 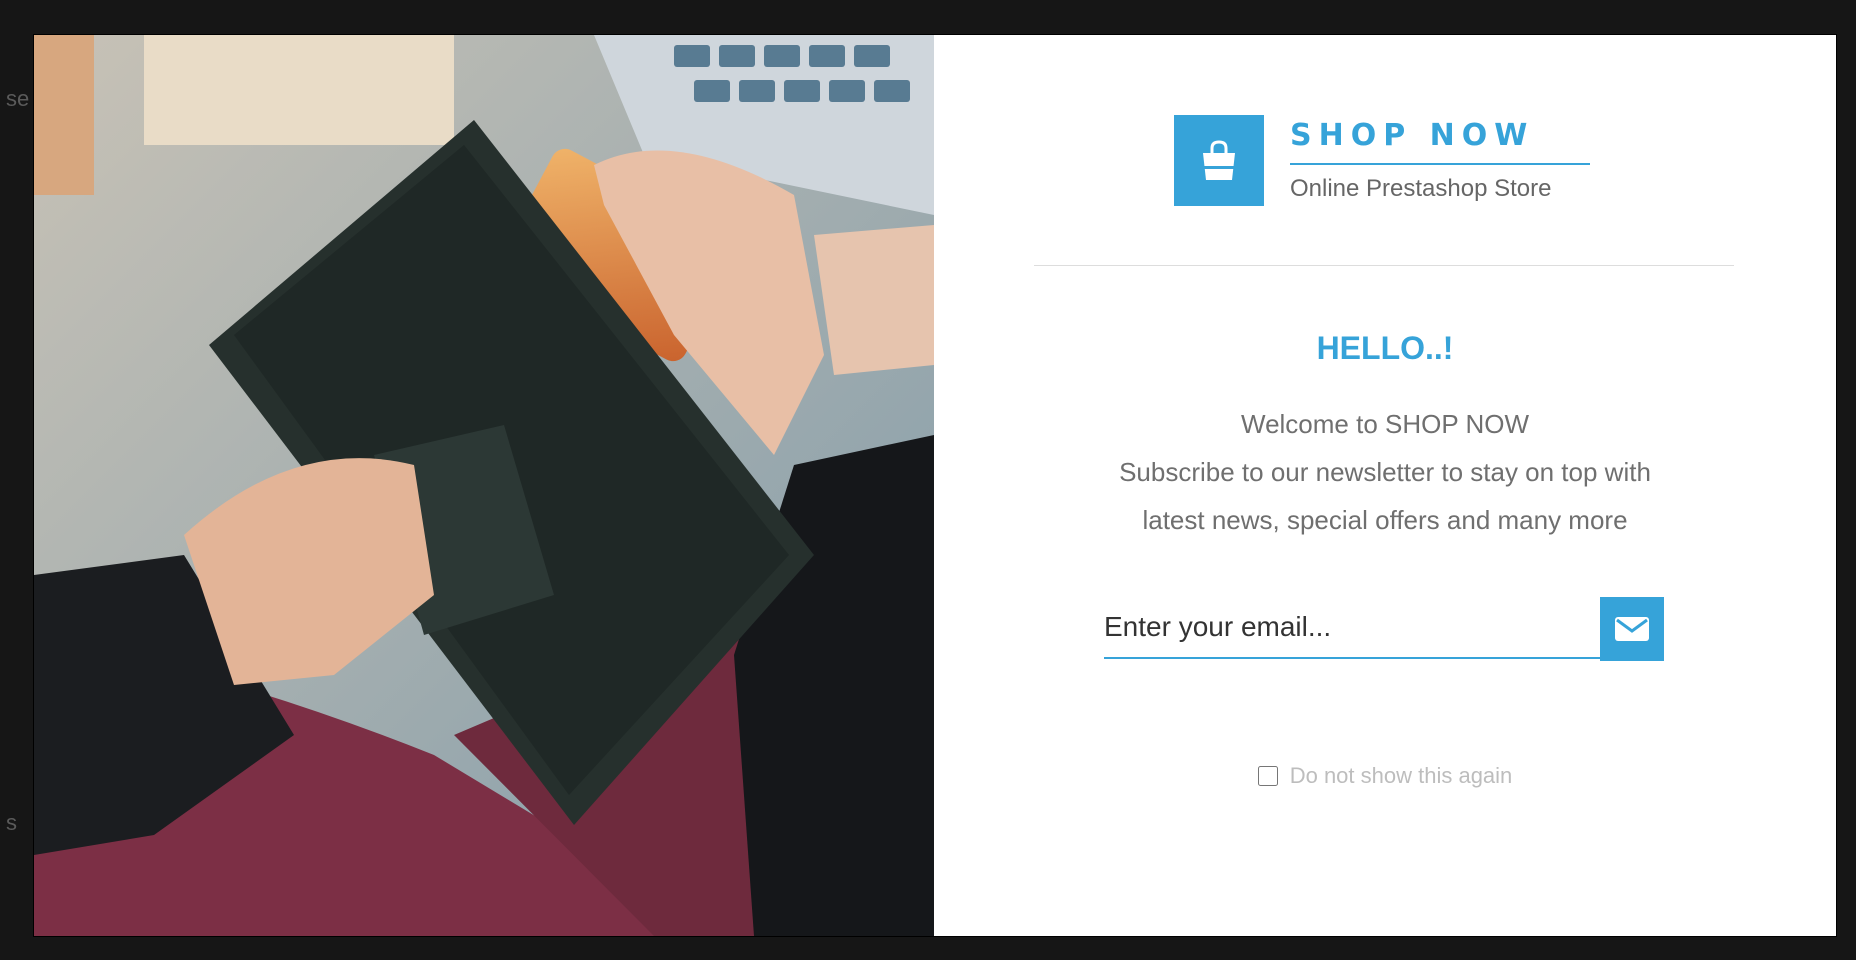 I want to click on brand-title: SHOP NOW, so click(x=1440, y=141).